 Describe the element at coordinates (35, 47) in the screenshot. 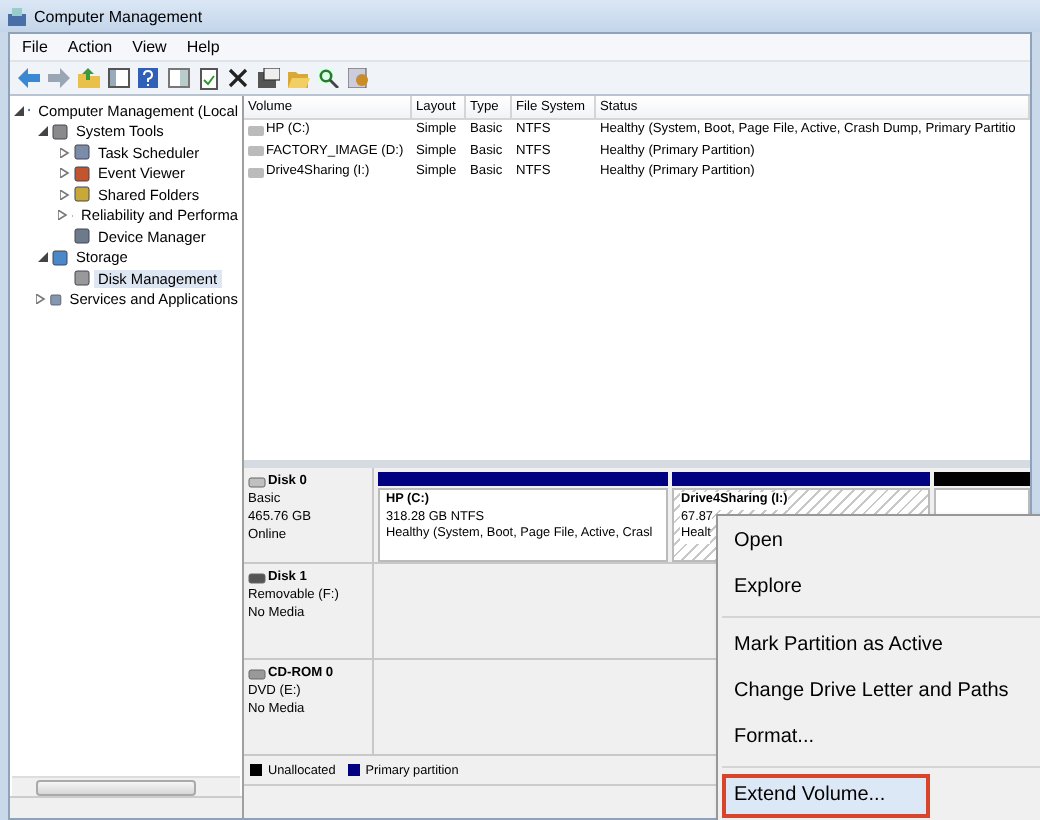

I see `menu-item: File` at that location.